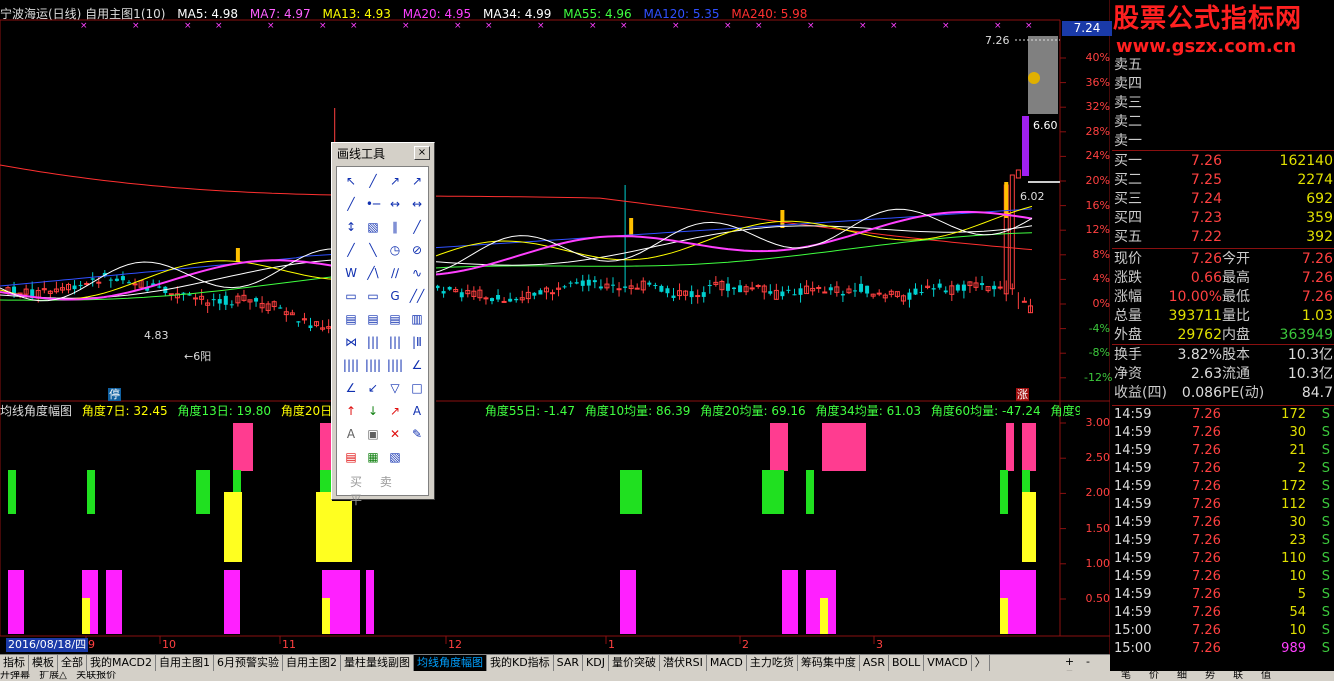 This screenshot has width=1334, height=681. Describe the element at coordinates (373, 411) in the screenshot. I see `draw-tool-icon: ↓` at that location.